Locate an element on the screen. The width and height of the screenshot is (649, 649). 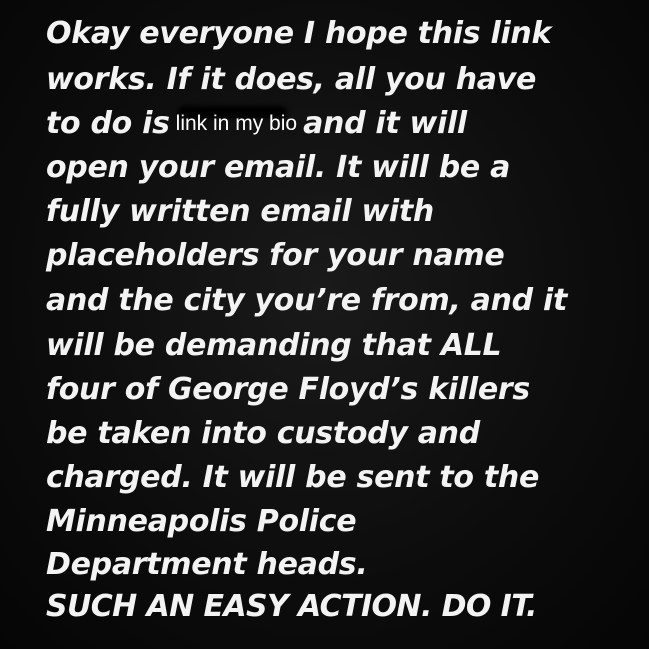
story-line: Okay everyone I hope this link is located at coordinates (299, 33).